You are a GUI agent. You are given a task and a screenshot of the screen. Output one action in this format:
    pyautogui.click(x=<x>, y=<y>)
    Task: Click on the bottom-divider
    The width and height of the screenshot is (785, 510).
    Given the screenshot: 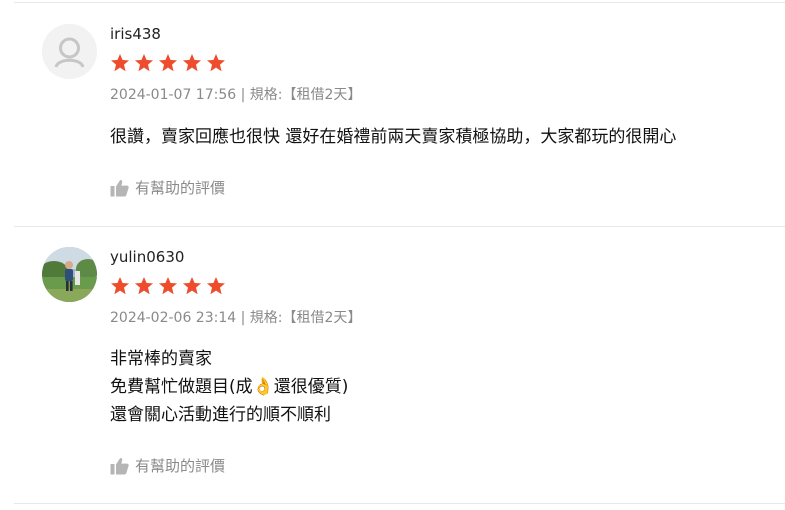 What is the action you would take?
    pyautogui.click(x=399, y=503)
    